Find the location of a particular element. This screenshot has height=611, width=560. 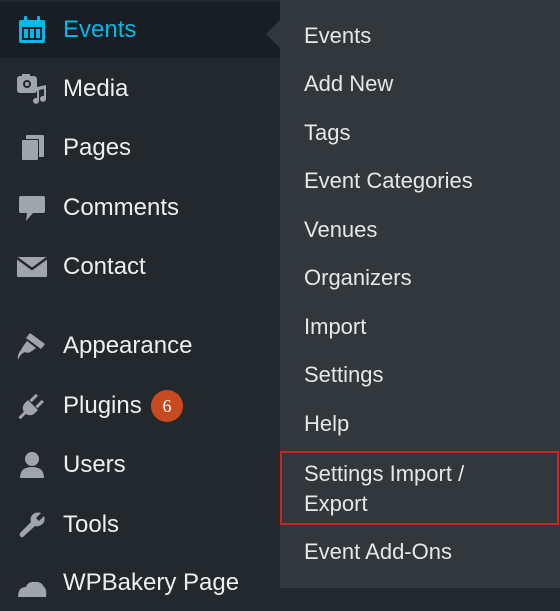

sidebar-item-pages: Pages is located at coordinates (140, 148).